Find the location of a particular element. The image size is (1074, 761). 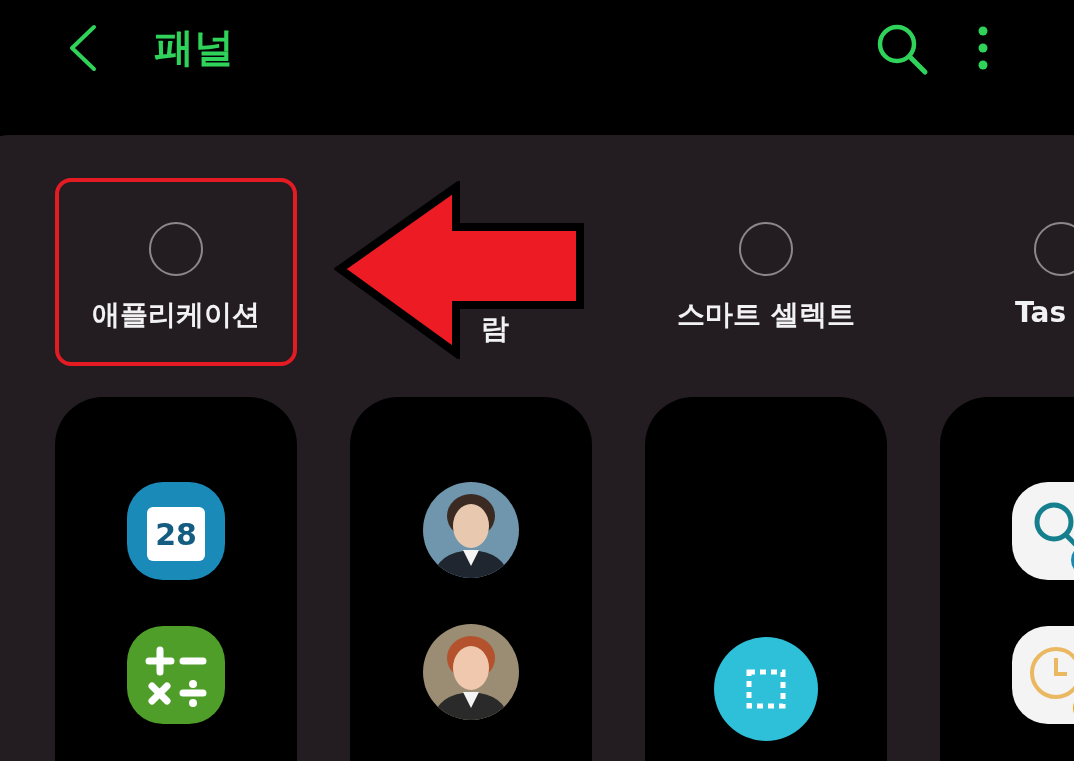

panel-label: 애플리케이션 is located at coordinates (176, 315).